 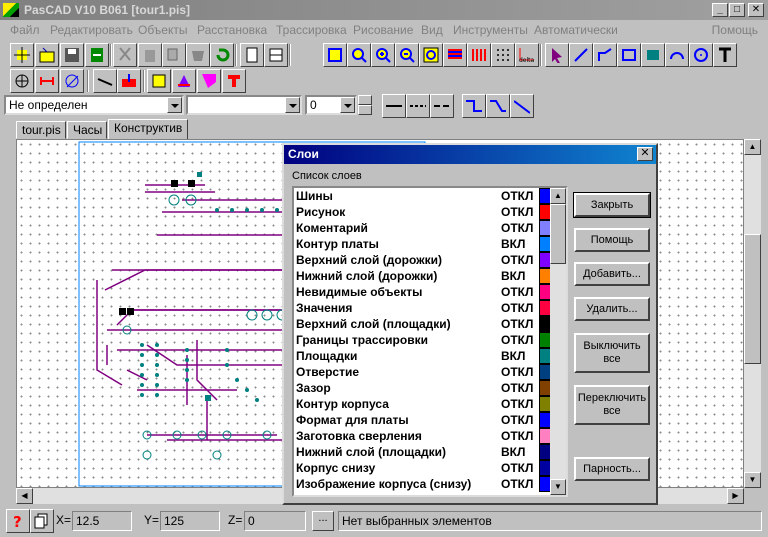 What do you see at coordinates (720, 10) in the screenshot?
I see `minimize-button: _` at bounding box center [720, 10].